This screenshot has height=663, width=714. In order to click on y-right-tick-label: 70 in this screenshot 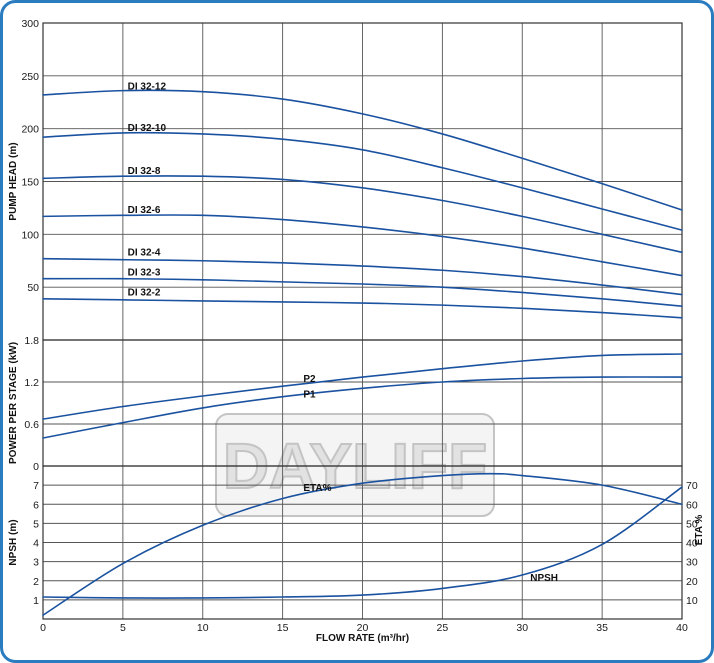, I will do `click(692, 486)`.